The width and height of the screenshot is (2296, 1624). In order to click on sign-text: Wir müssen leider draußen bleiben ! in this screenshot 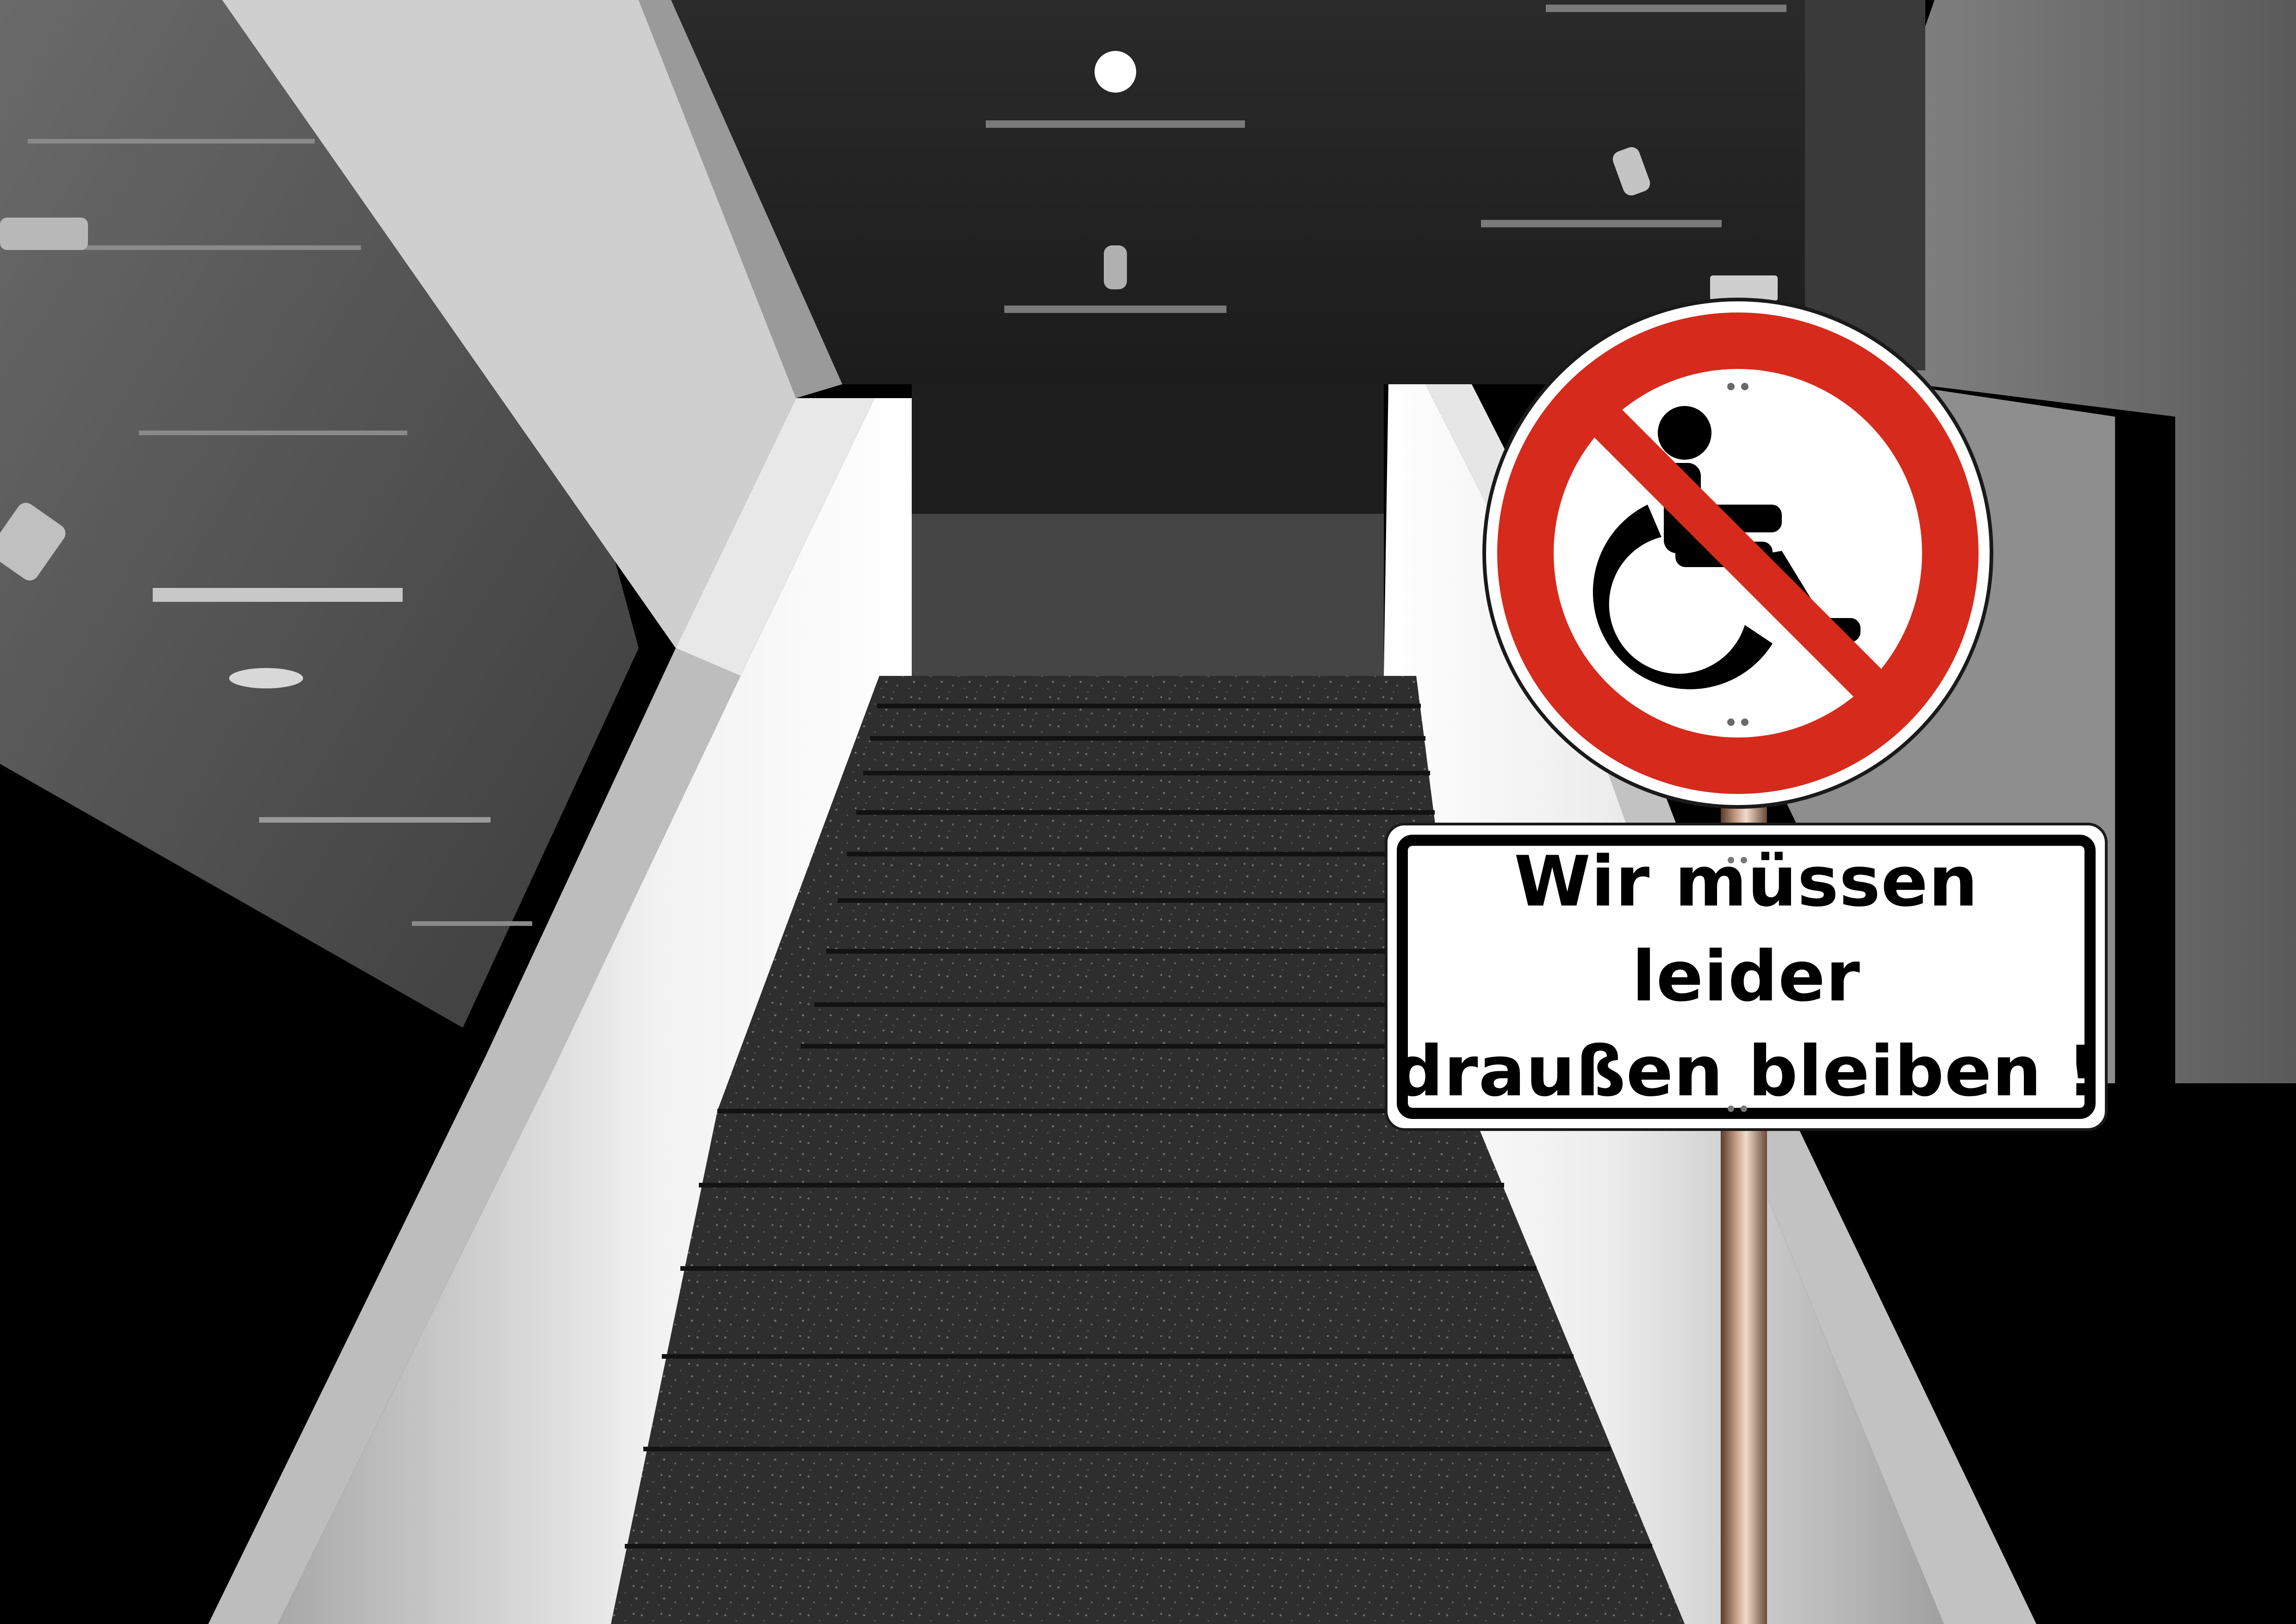, I will do `click(1746, 977)`.